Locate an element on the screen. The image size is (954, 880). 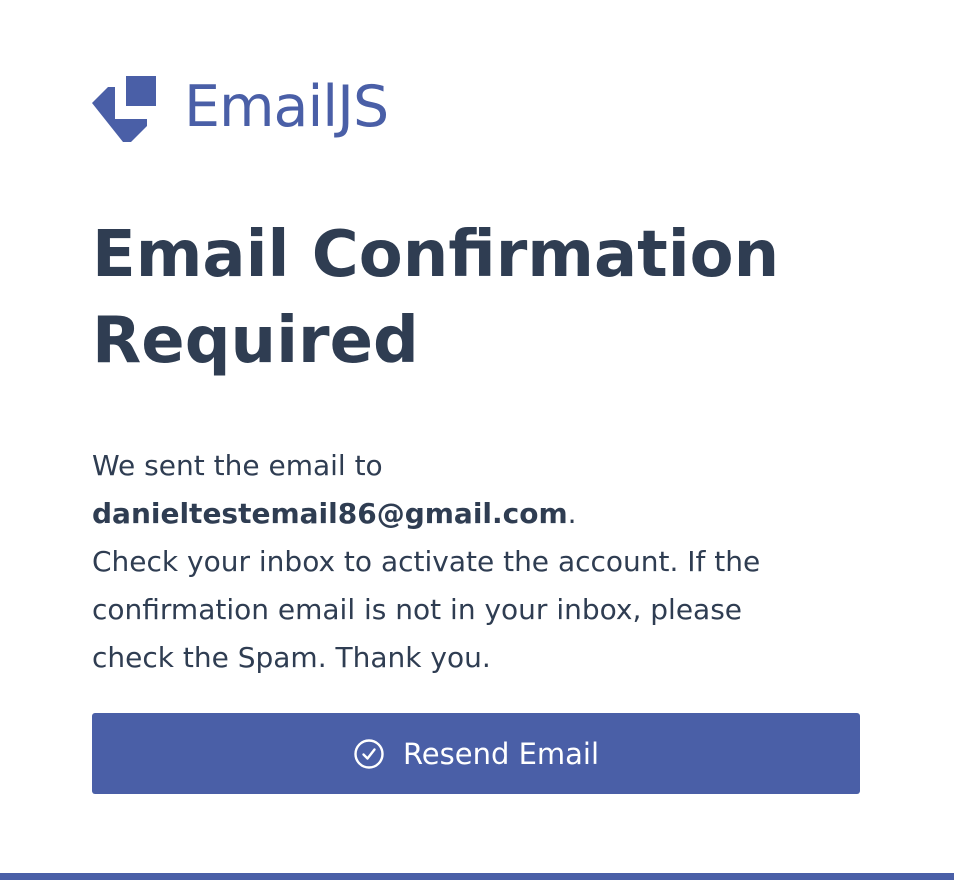
page-title-line1: Email Confirmation is located at coordinates (436, 255).